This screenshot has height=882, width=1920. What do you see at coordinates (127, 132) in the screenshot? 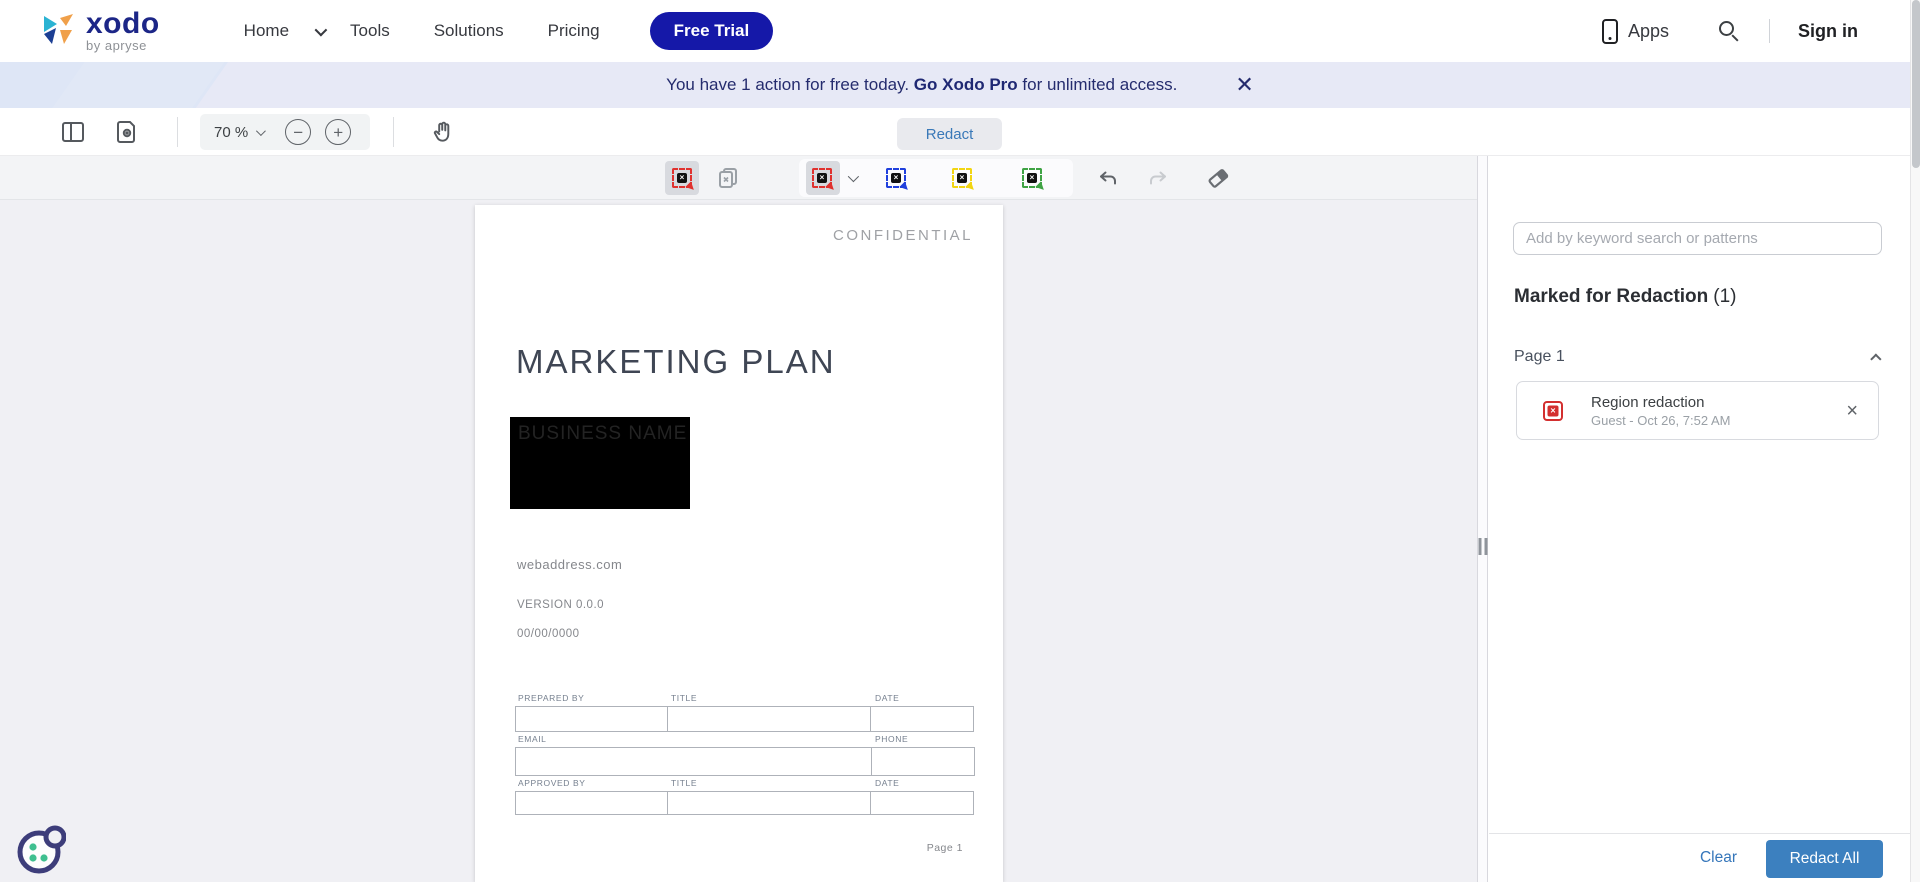
I see `page-settings-icon` at bounding box center [127, 132].